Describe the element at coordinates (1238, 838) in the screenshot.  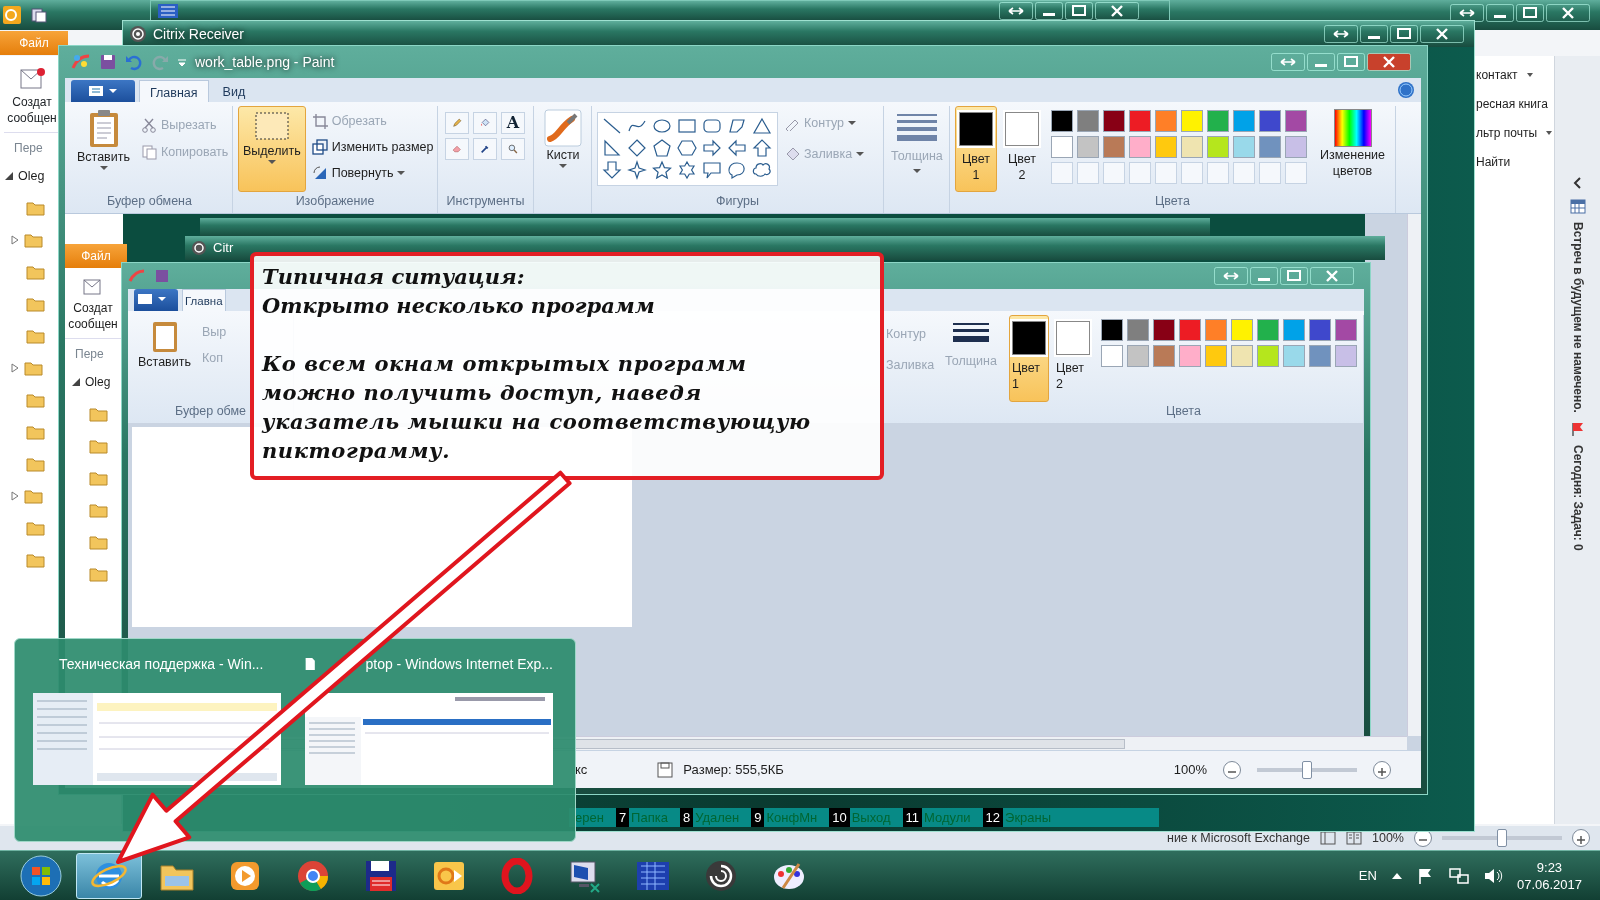
I see `status-text: ние к Microsoft Exchange` at that location.